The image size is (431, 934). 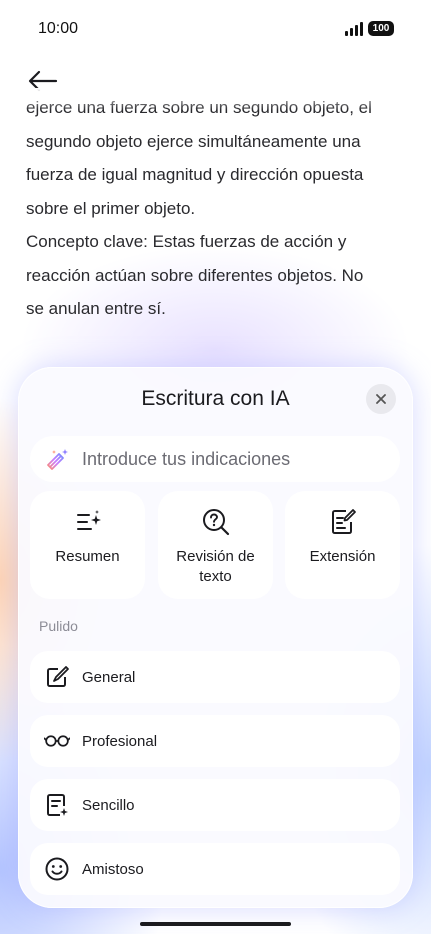 What do you see at coordinates (215, 677) in the screenshot?
I see `polish-item-general: General` at bounding box center [215, 677].